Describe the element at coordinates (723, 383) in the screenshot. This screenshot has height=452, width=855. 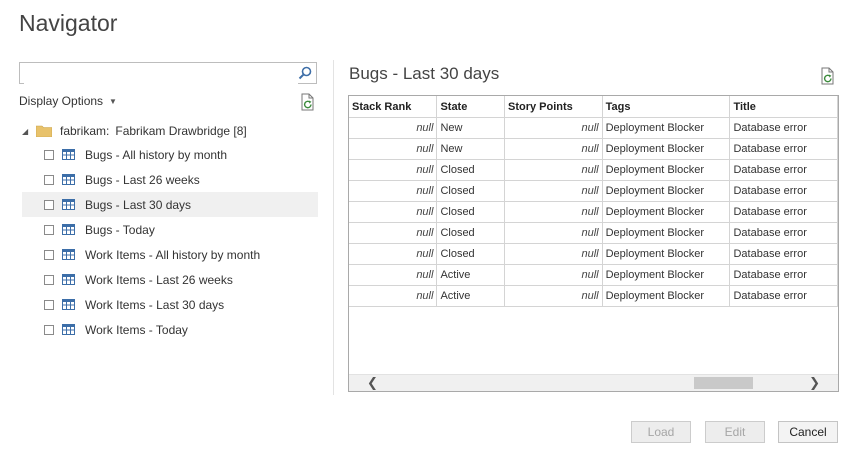
I see `scrollbar-thumb` at that location.